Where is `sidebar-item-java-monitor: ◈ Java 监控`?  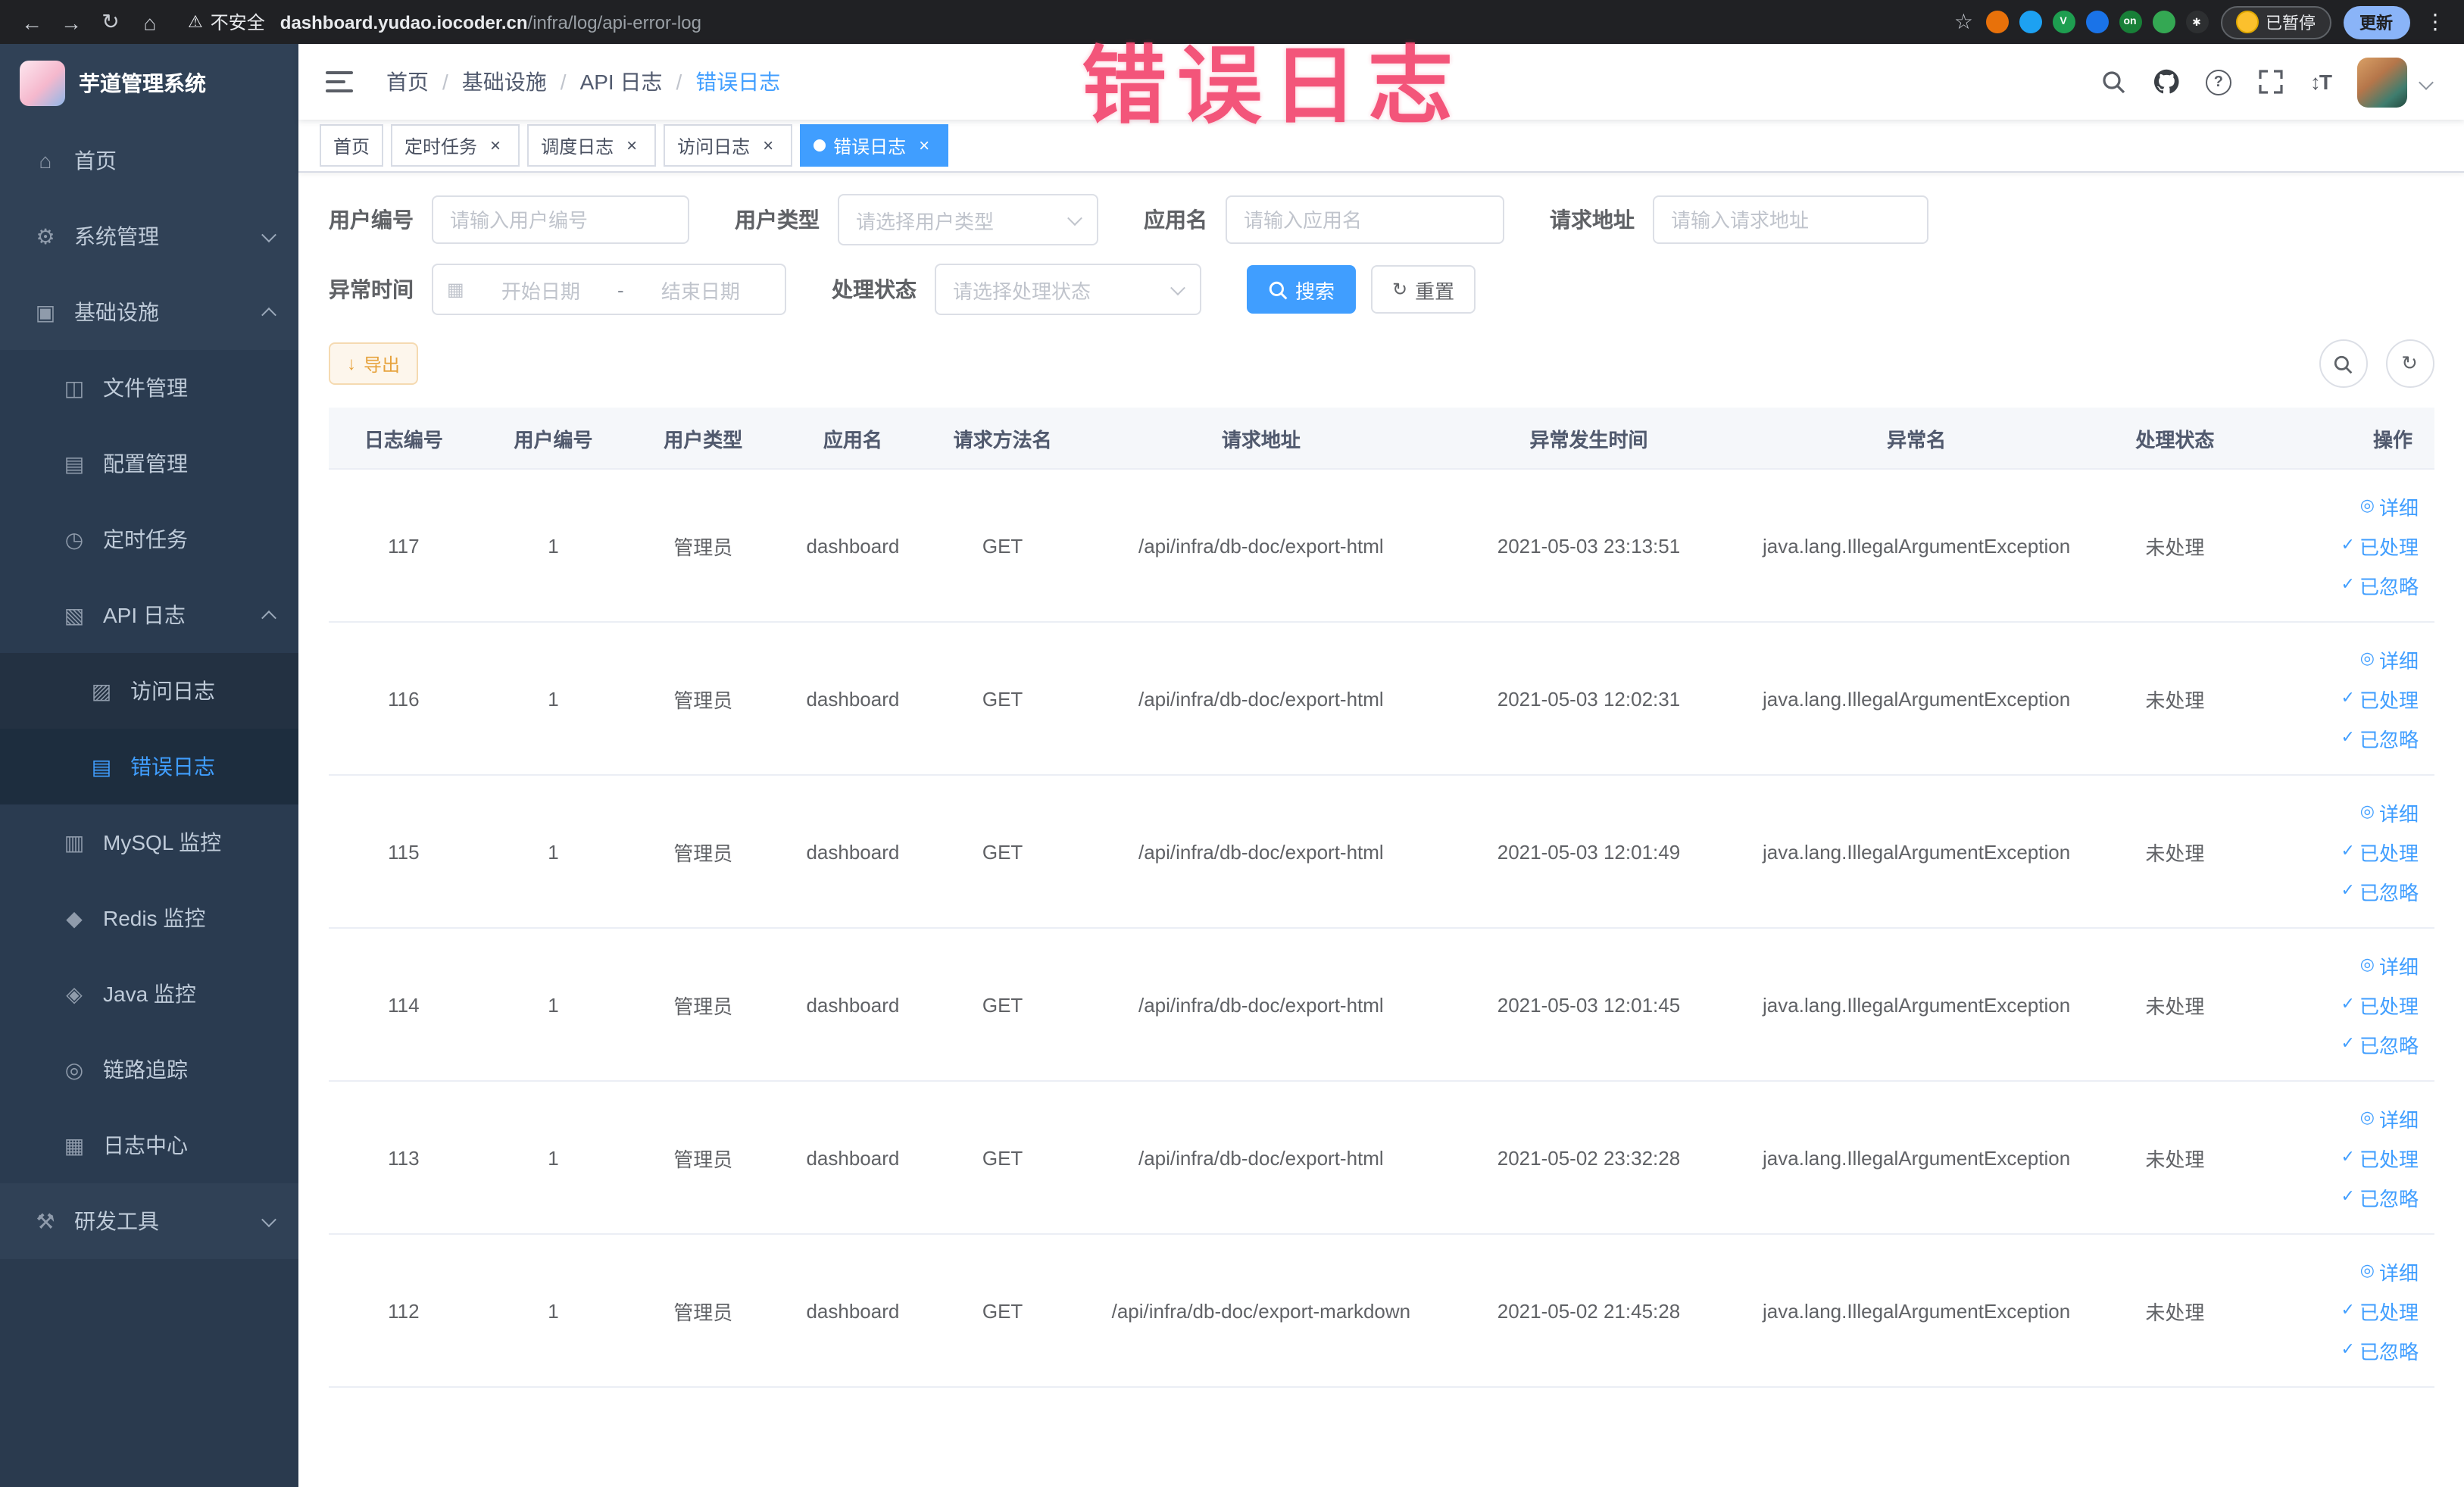 sidebar-item-java-monitor: ◈ Java 监控 is located at coordinates (149, 994).